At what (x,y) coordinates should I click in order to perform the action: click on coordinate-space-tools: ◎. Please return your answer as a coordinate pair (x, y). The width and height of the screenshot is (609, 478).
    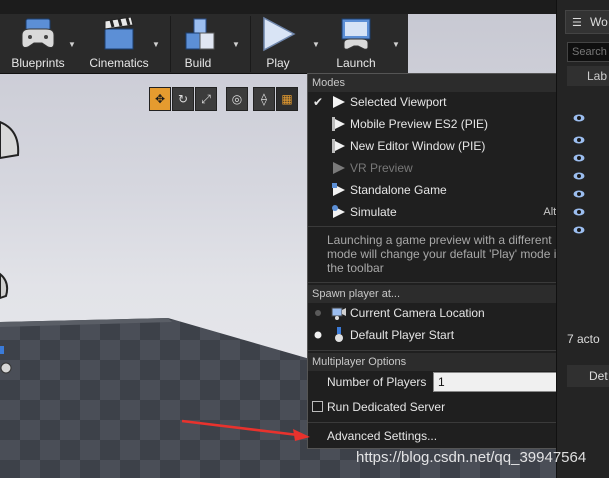
    Looking at the image, I should click on (237, 99).